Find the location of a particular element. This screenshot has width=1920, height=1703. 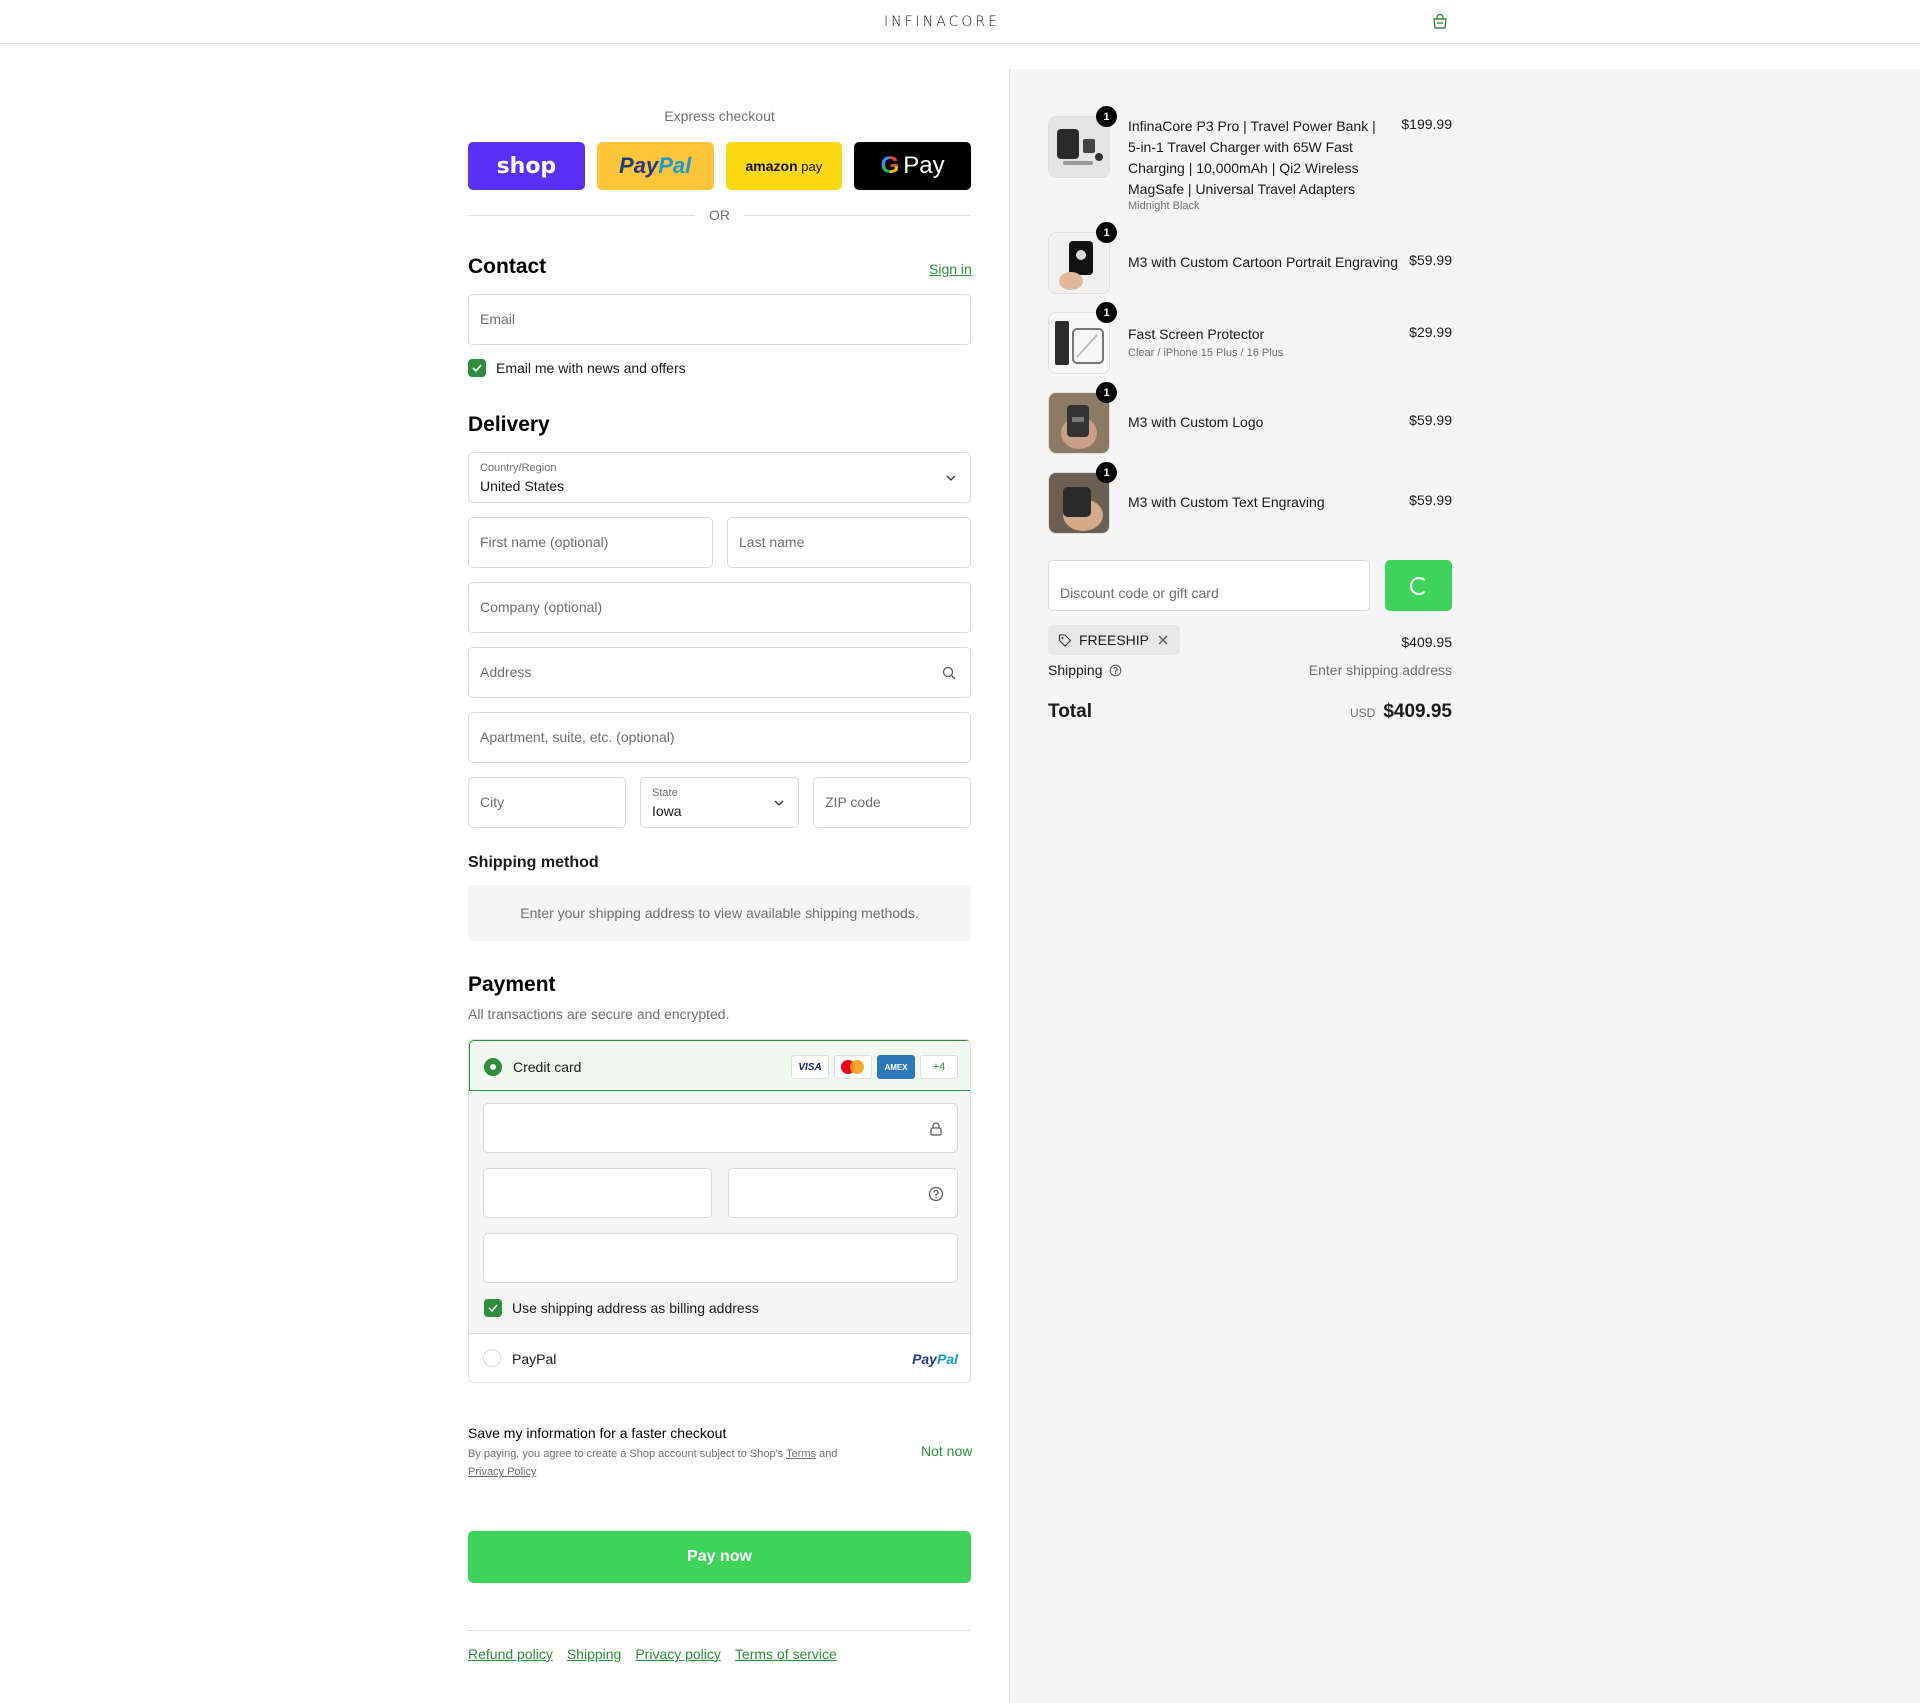

chevron-down-icon is located at coordinates (779, 803).